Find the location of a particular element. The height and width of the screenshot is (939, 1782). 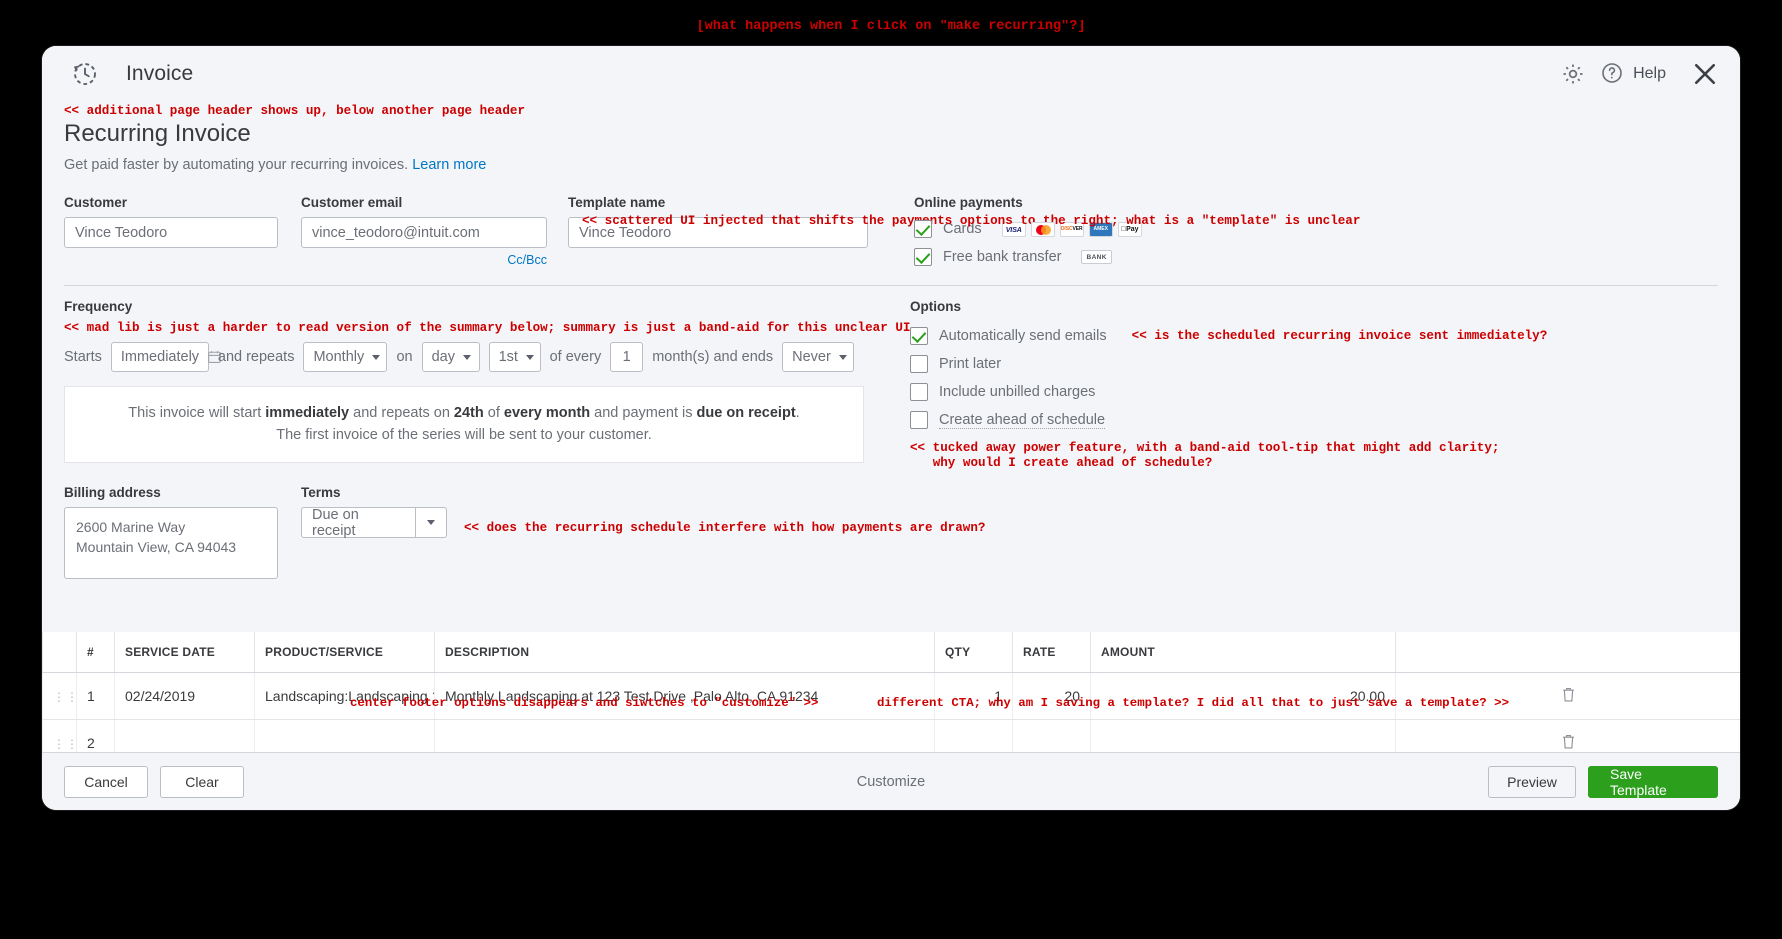

terms-label: Terms is located at coordinates (321, 492).